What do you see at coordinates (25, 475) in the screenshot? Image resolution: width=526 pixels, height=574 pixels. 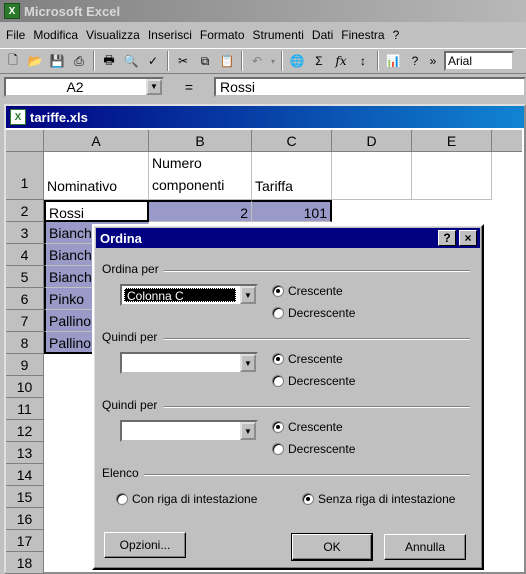 I see `row-header-14: 14` at bounding box center [25, 475].